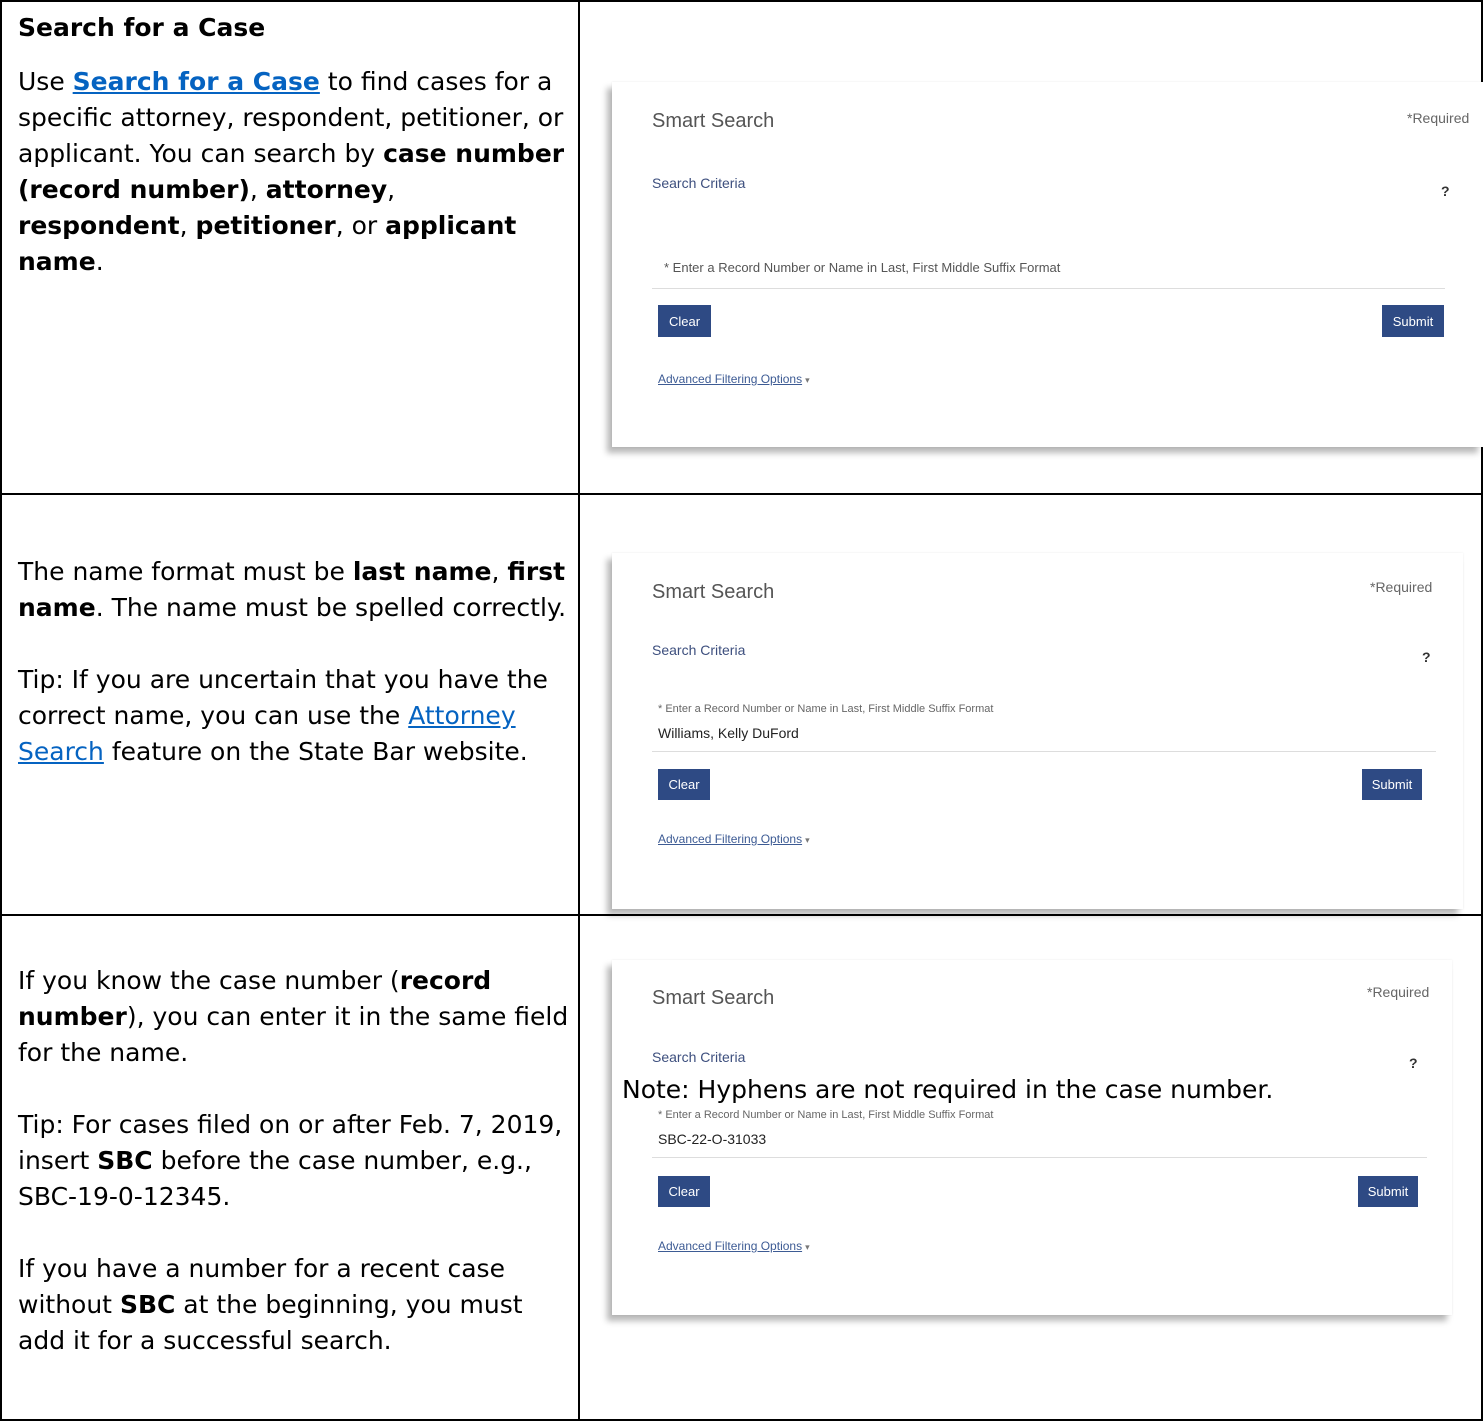 The height and width of the screenshot is (1421, 1483). Describe the element at coordinates (360, 225) in the screenshot. I see `text: , or` at that location.